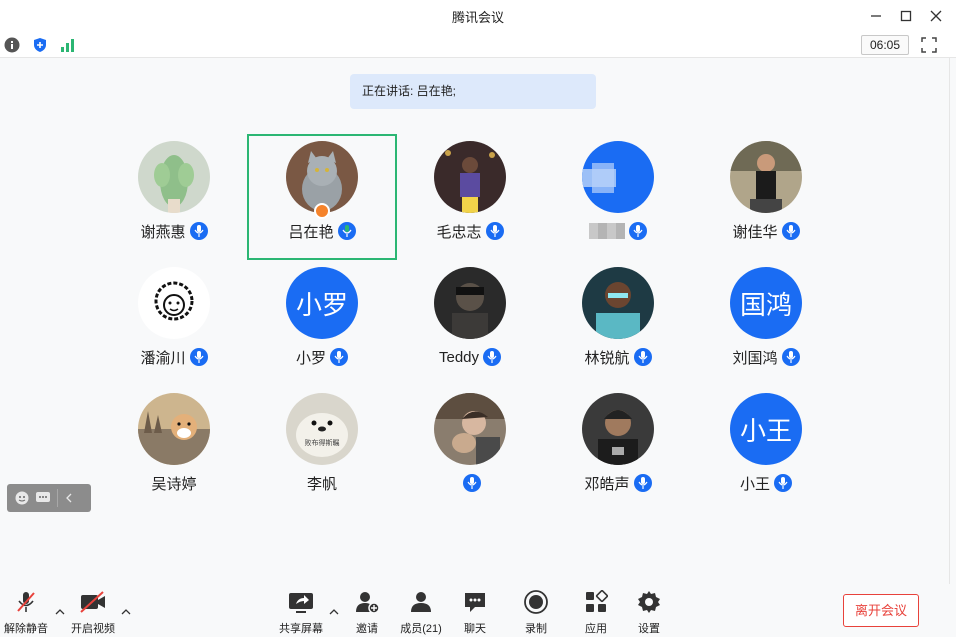 This screenshot has width=956, height=637. What do you see at coordinates (310, 358) in the screenshot?
I see `participant-name: 小罗` at bounding box center [310, 358].